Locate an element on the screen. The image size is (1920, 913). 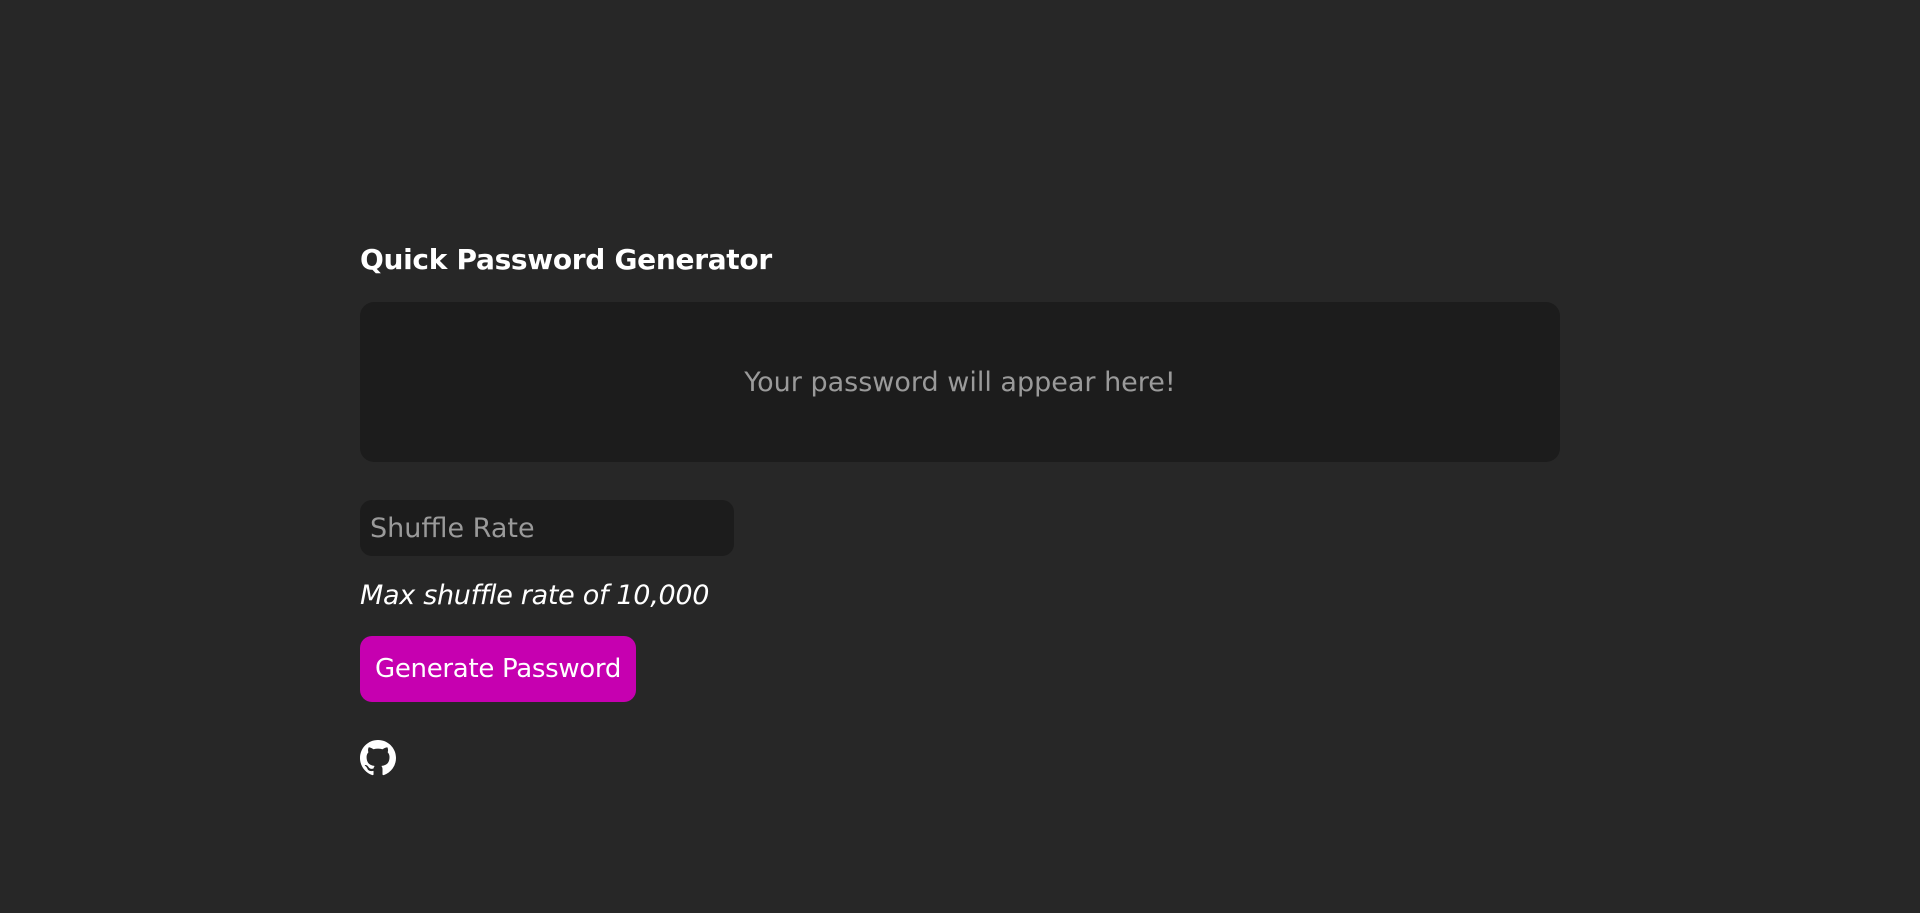
shuffle-rate-input is located at coordinates (547, 528).